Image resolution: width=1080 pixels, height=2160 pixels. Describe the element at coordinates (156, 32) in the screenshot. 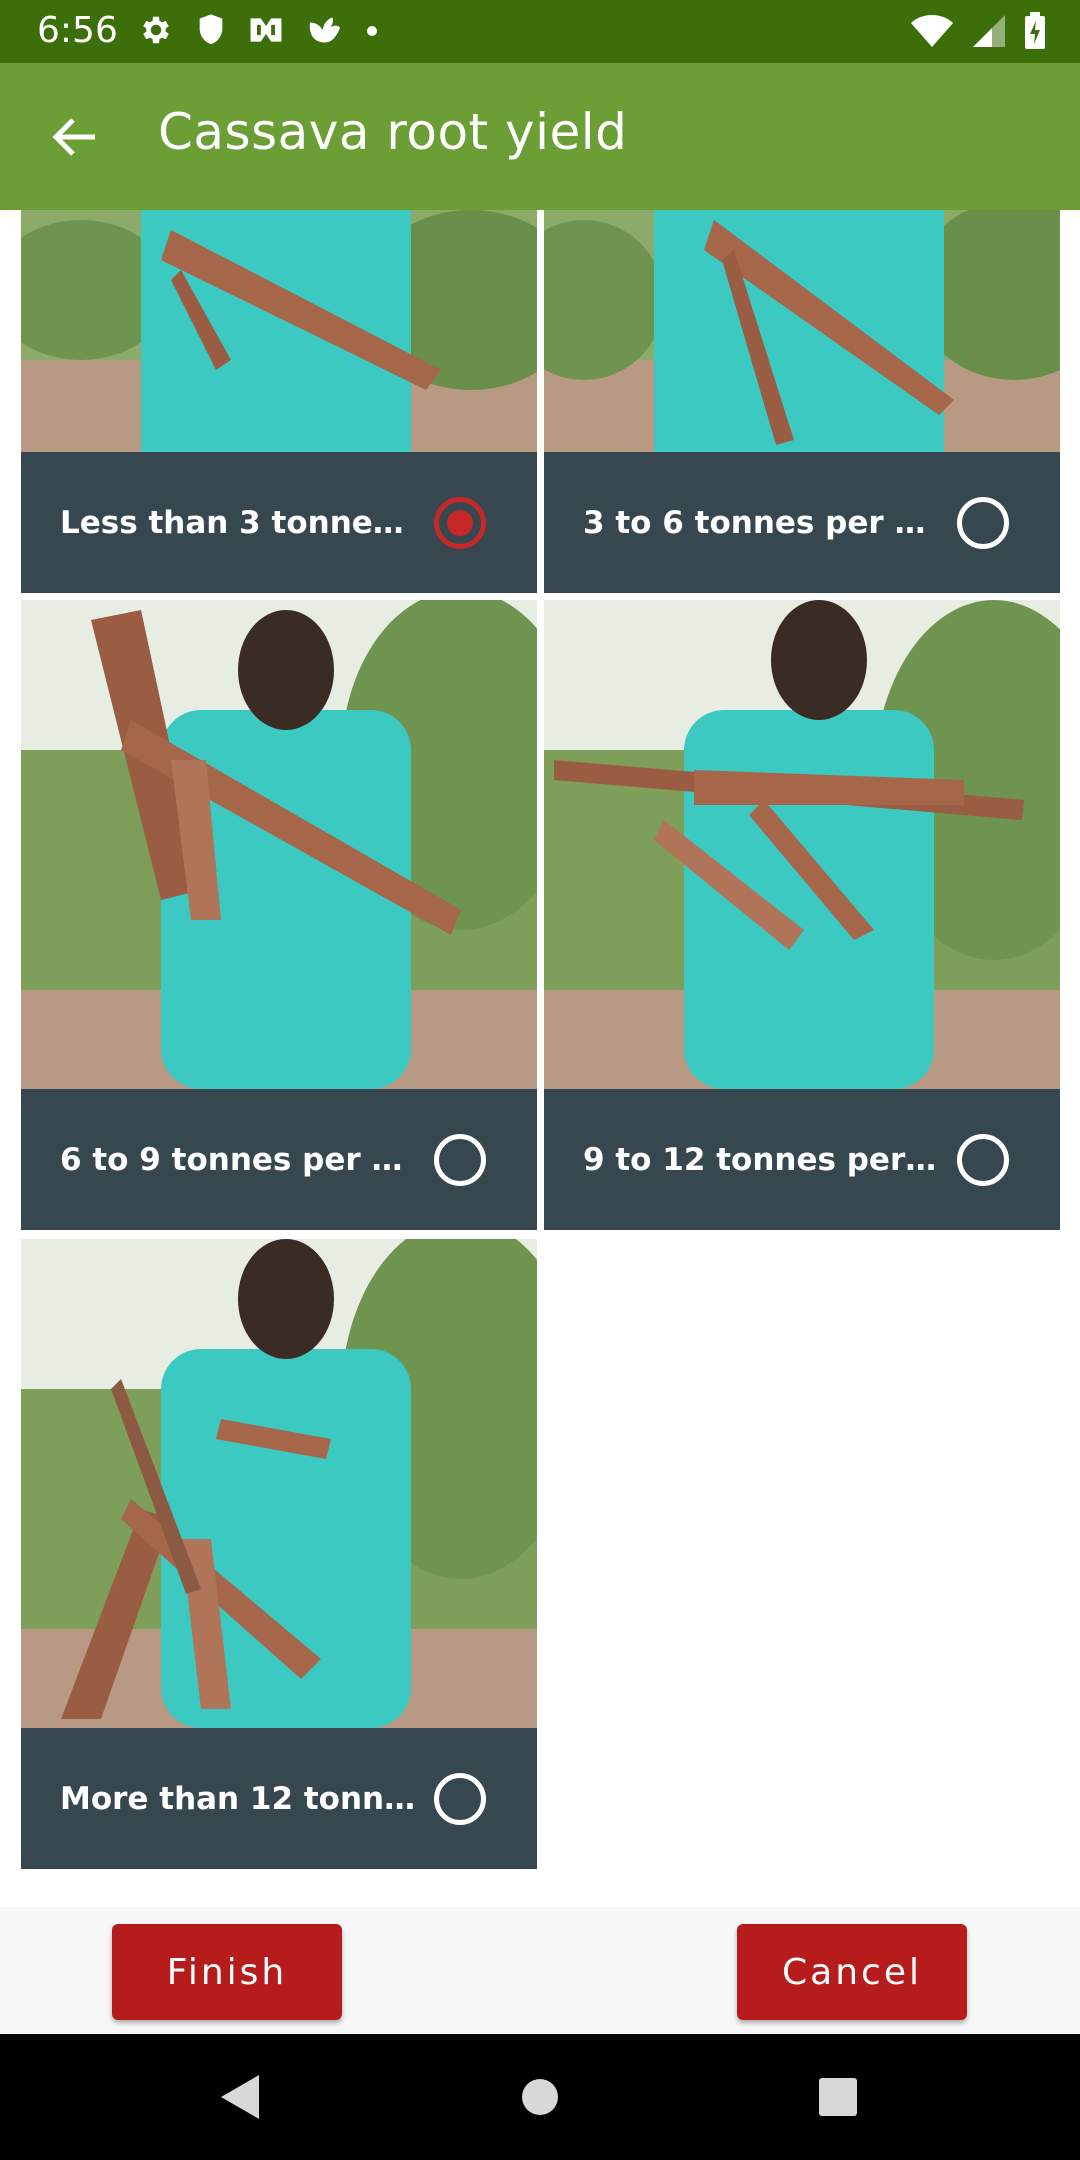

I see `gear-icon` at that location.